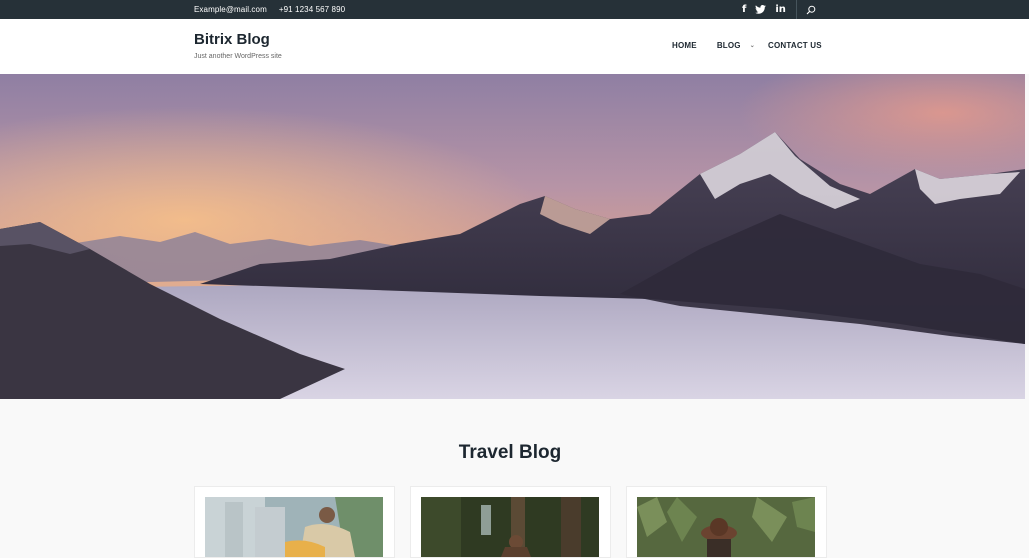  Describe the element at coordinates (238, 40) in the screenshot. I see `site-title: Bitrix Blog` at that location.